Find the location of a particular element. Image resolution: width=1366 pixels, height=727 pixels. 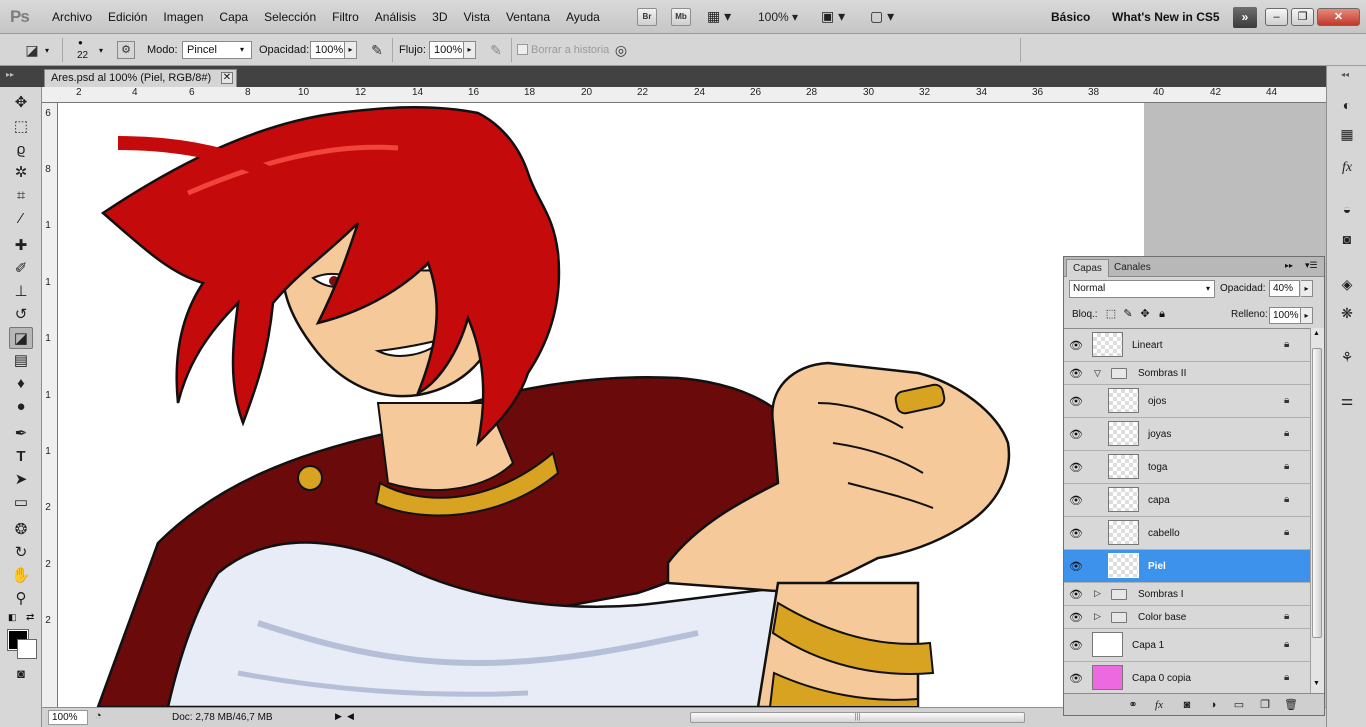

menu-filtro: Filtro is located at coordinates (345, 17).